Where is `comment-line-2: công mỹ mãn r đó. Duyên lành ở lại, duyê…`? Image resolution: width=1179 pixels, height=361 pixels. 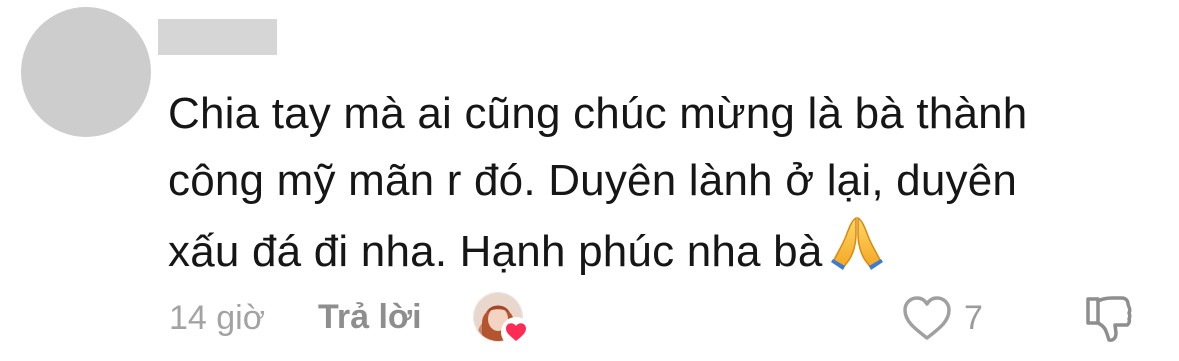
comment-line-2: công mỹ mãn r đó. Duyên lành ở lại, duyê… is located at coordinates (593, 180).